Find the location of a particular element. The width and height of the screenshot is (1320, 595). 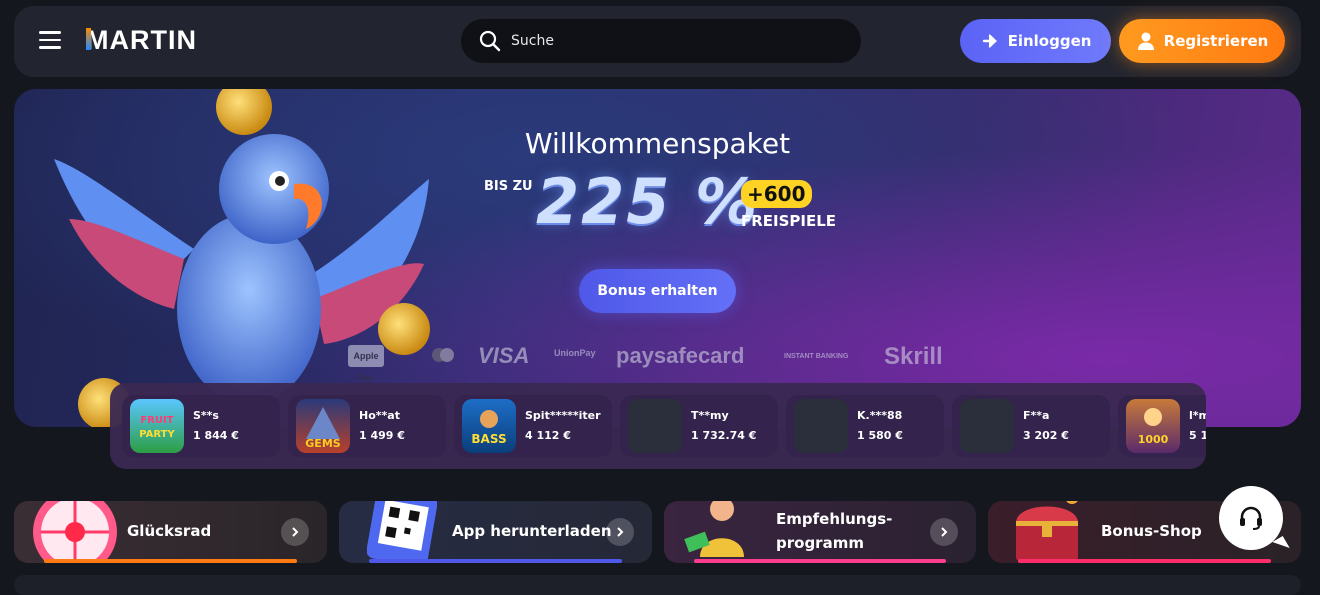

free-spins-label: FREISPIELE is located at coordinates (789, 221).